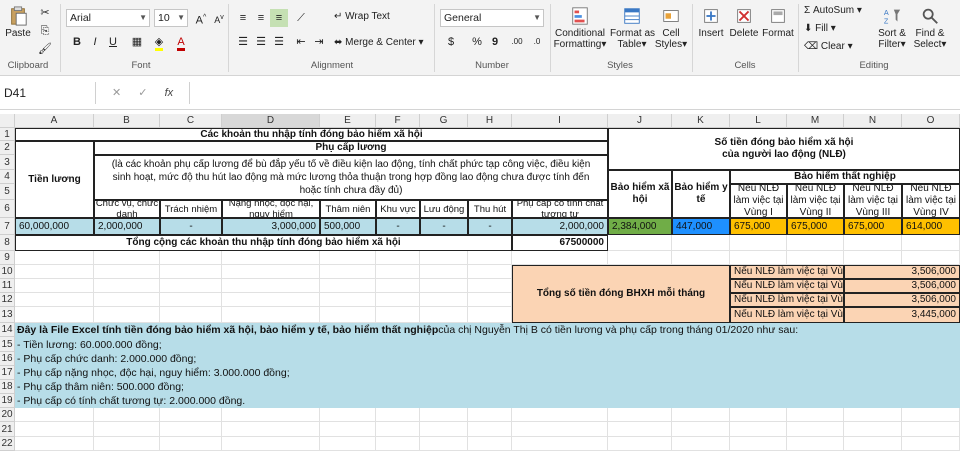 This screenshot has width=960, height=463. Describe the element at coordinates (467, 344) in the screenshot. I see `note-line: - Tiền lương: 60.000.000 đồng;` at that location.